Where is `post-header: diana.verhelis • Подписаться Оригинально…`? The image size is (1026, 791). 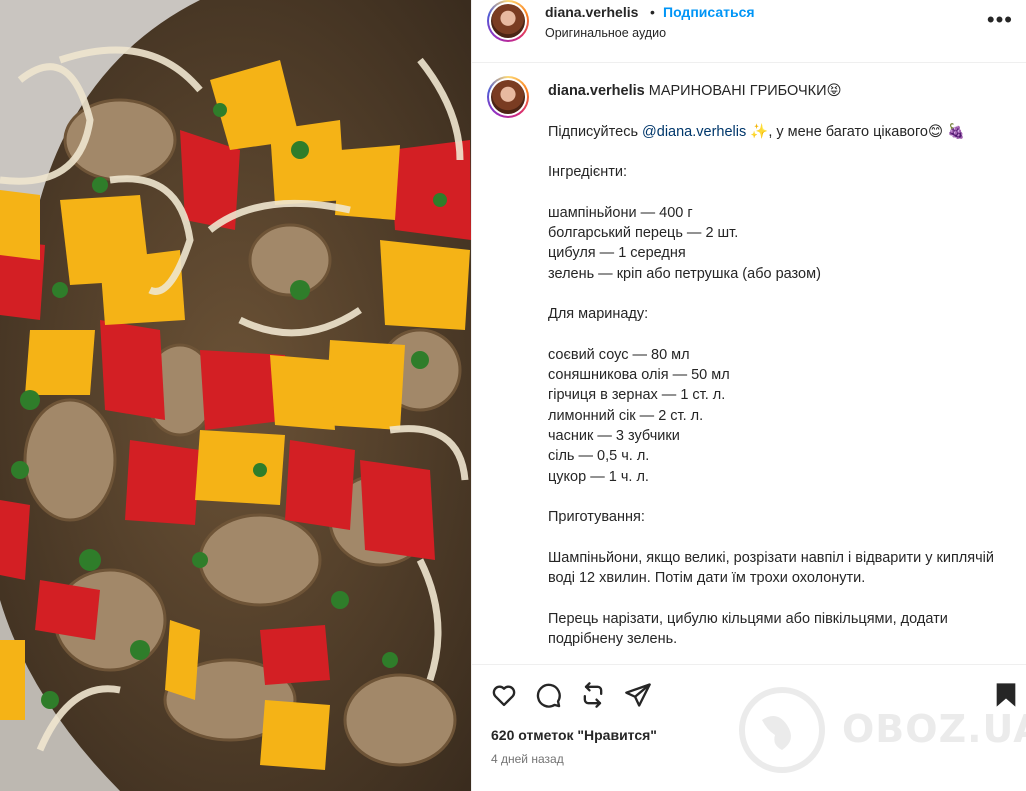
post-header: diana.verhelis • Подписаться Оригинально… is located at coordinates (749, 31).